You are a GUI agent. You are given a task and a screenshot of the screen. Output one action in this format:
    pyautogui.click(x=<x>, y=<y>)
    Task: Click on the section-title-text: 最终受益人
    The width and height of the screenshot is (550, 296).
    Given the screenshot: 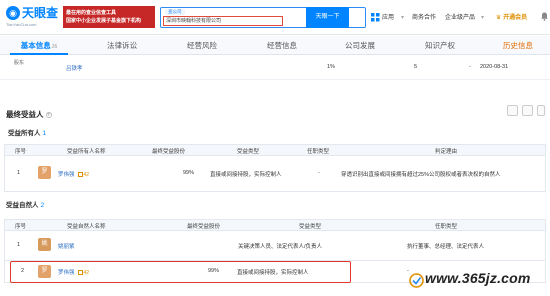 What is the action you would take?
    pyautogui.click(x=25, y=114)
    